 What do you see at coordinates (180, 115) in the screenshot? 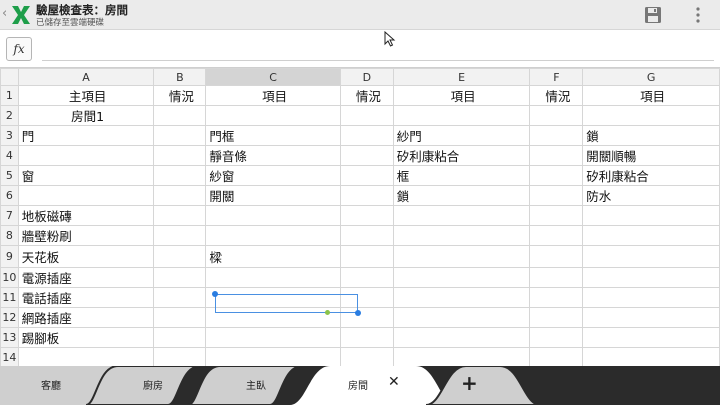
I see `cell-b2` at bounding box center [180, 115].